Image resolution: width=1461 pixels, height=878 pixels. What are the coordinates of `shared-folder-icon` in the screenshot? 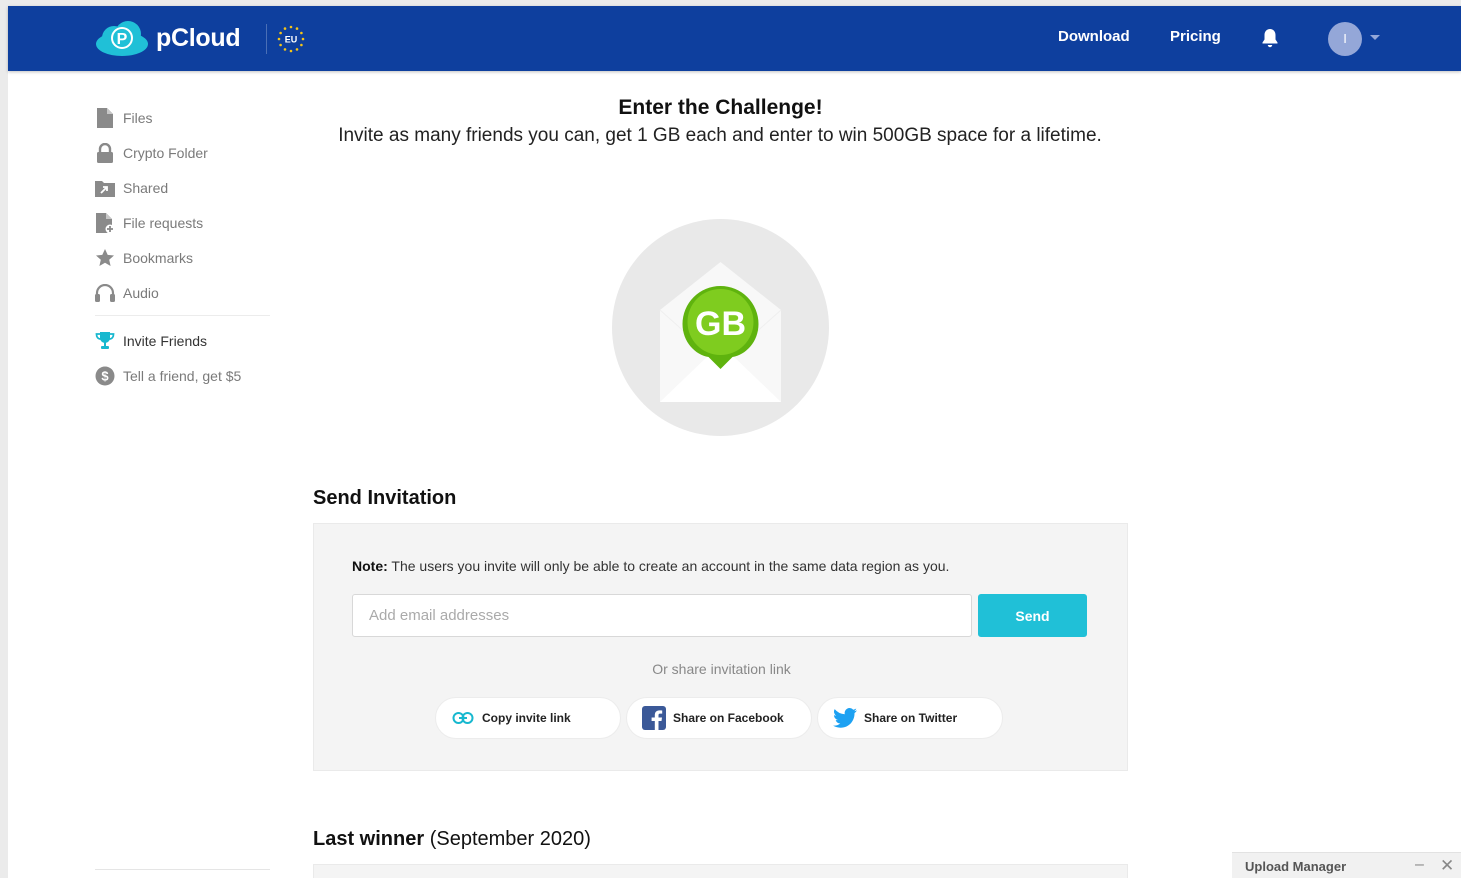 It's located at (105, 188).